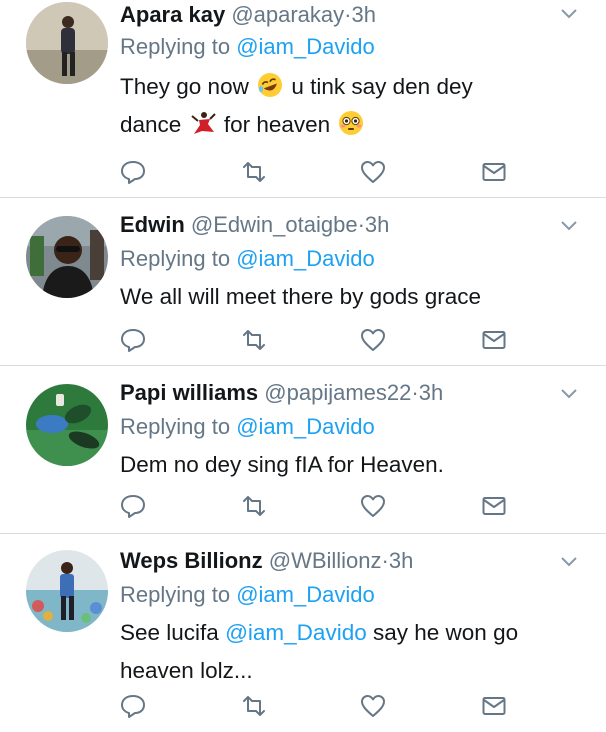 This screenshot has width=606, height=732. Describe the element at coordinates (169, 632) in the screenshot. I see `tweet-text-fragment: See lucifa` at that location.